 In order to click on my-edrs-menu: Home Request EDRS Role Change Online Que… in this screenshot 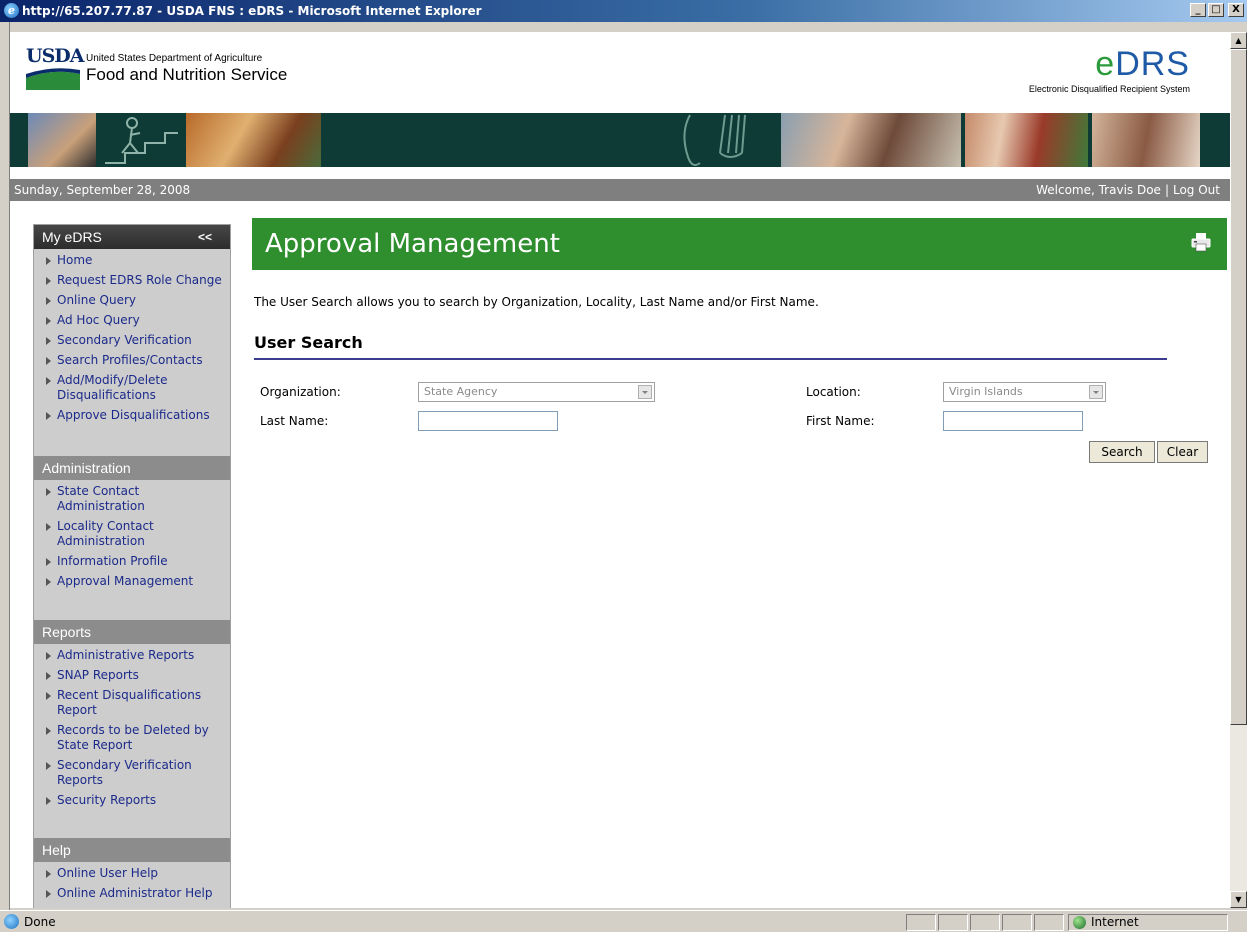, I will do `click(132, 341)`.